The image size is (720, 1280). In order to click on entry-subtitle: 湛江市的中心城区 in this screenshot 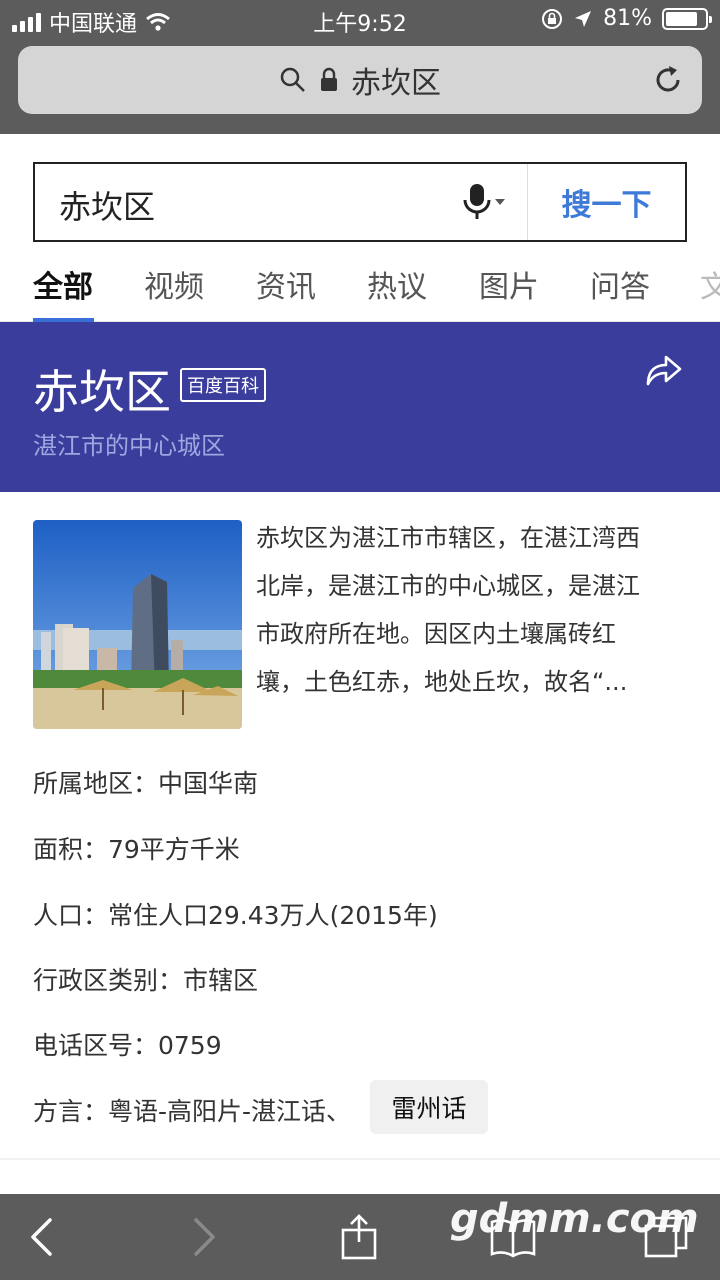, I will do `click(129, 446)`.